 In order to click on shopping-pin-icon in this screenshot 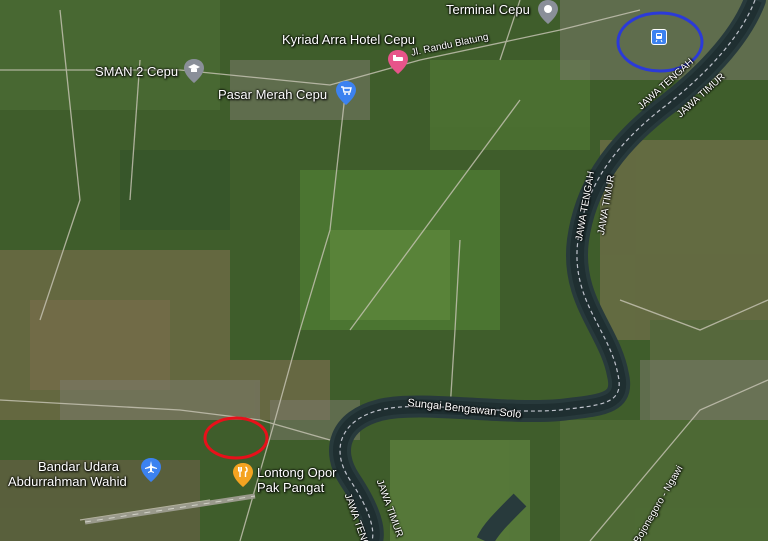, I will do `click(346, 93)`.